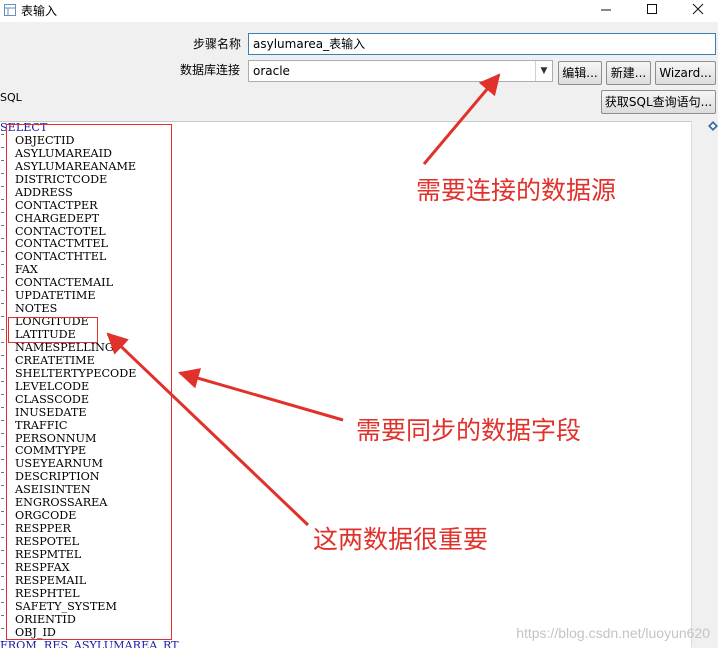  I want to click on maximize-button, so click(652, 10).